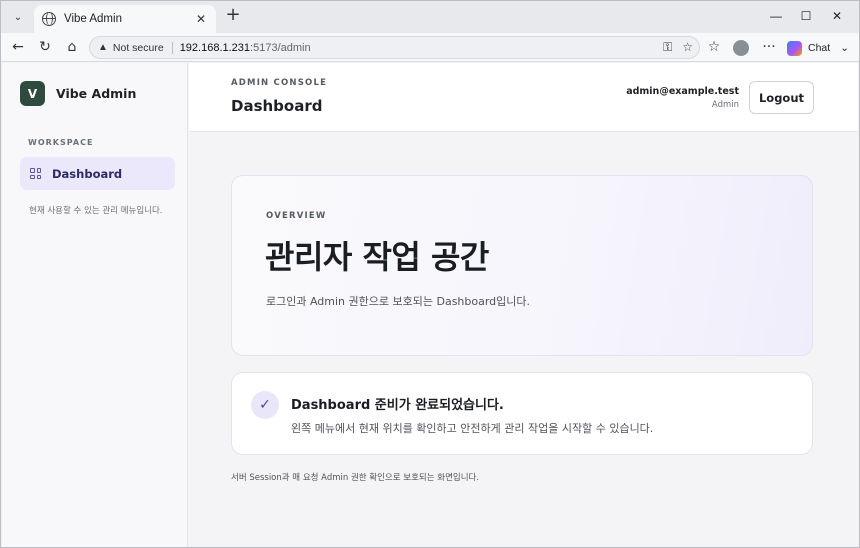  I want to click on tab-strip: ⌄ Vibe Admin ✕ + — ☐ ✕, so click(430, 17).